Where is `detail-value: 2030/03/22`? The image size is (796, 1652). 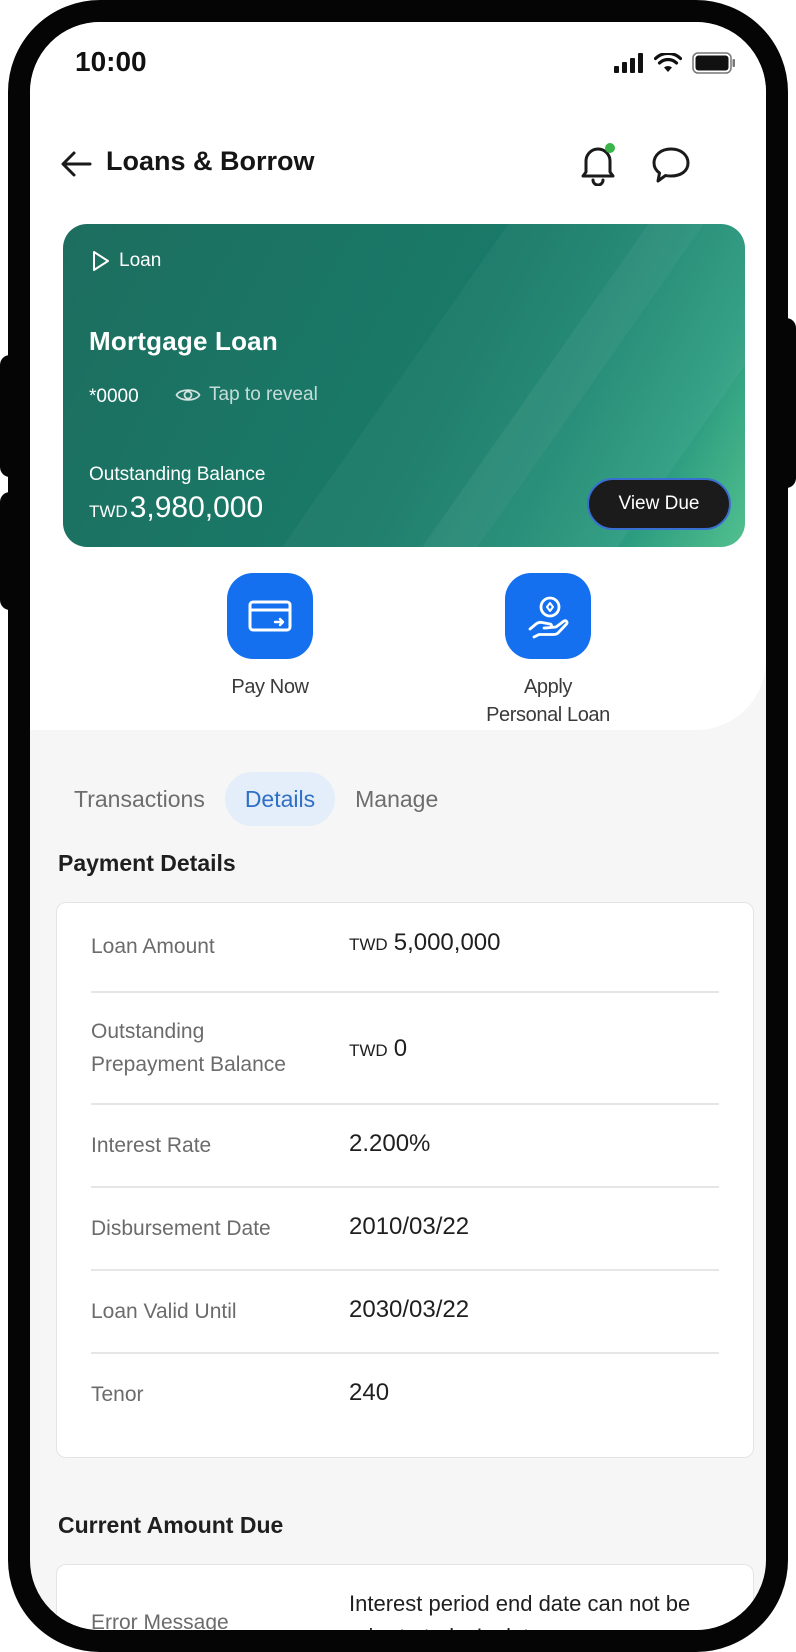
detail-value: 2030/03/22 is located at coordinates (409, 1310).